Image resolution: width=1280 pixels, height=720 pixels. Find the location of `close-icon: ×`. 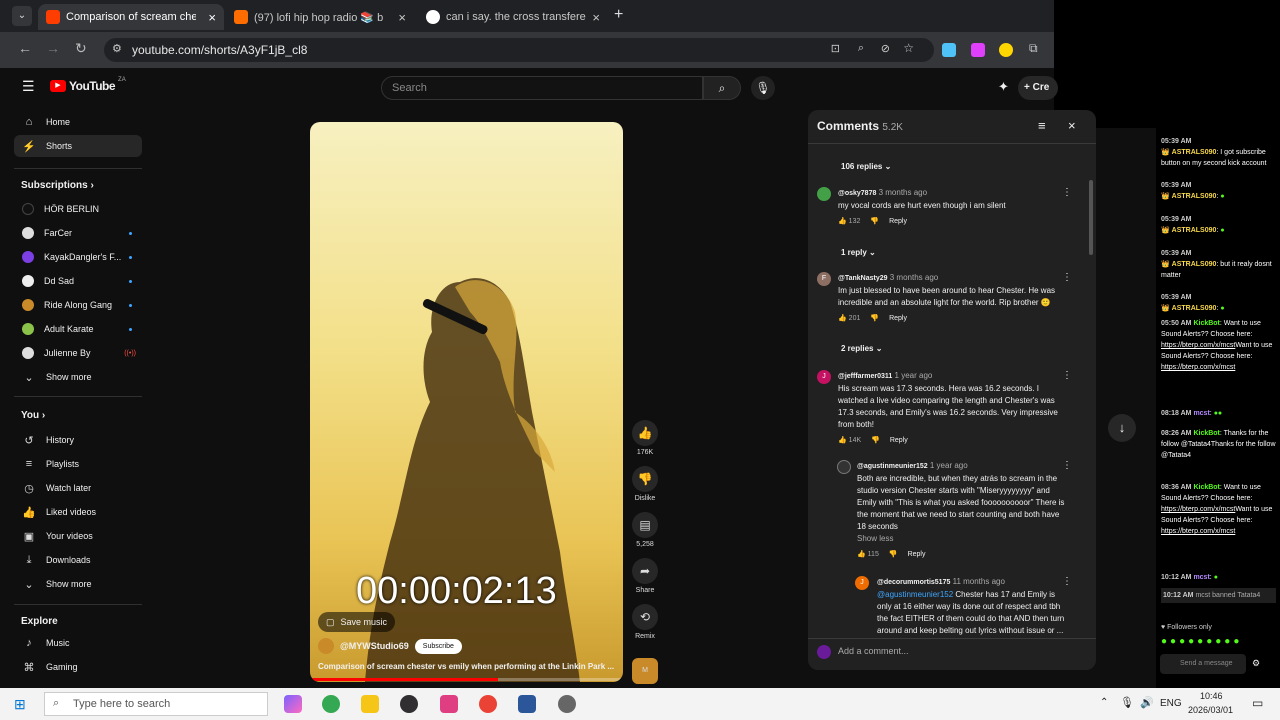

close-icon: × is located at coordinates (1072, 125).